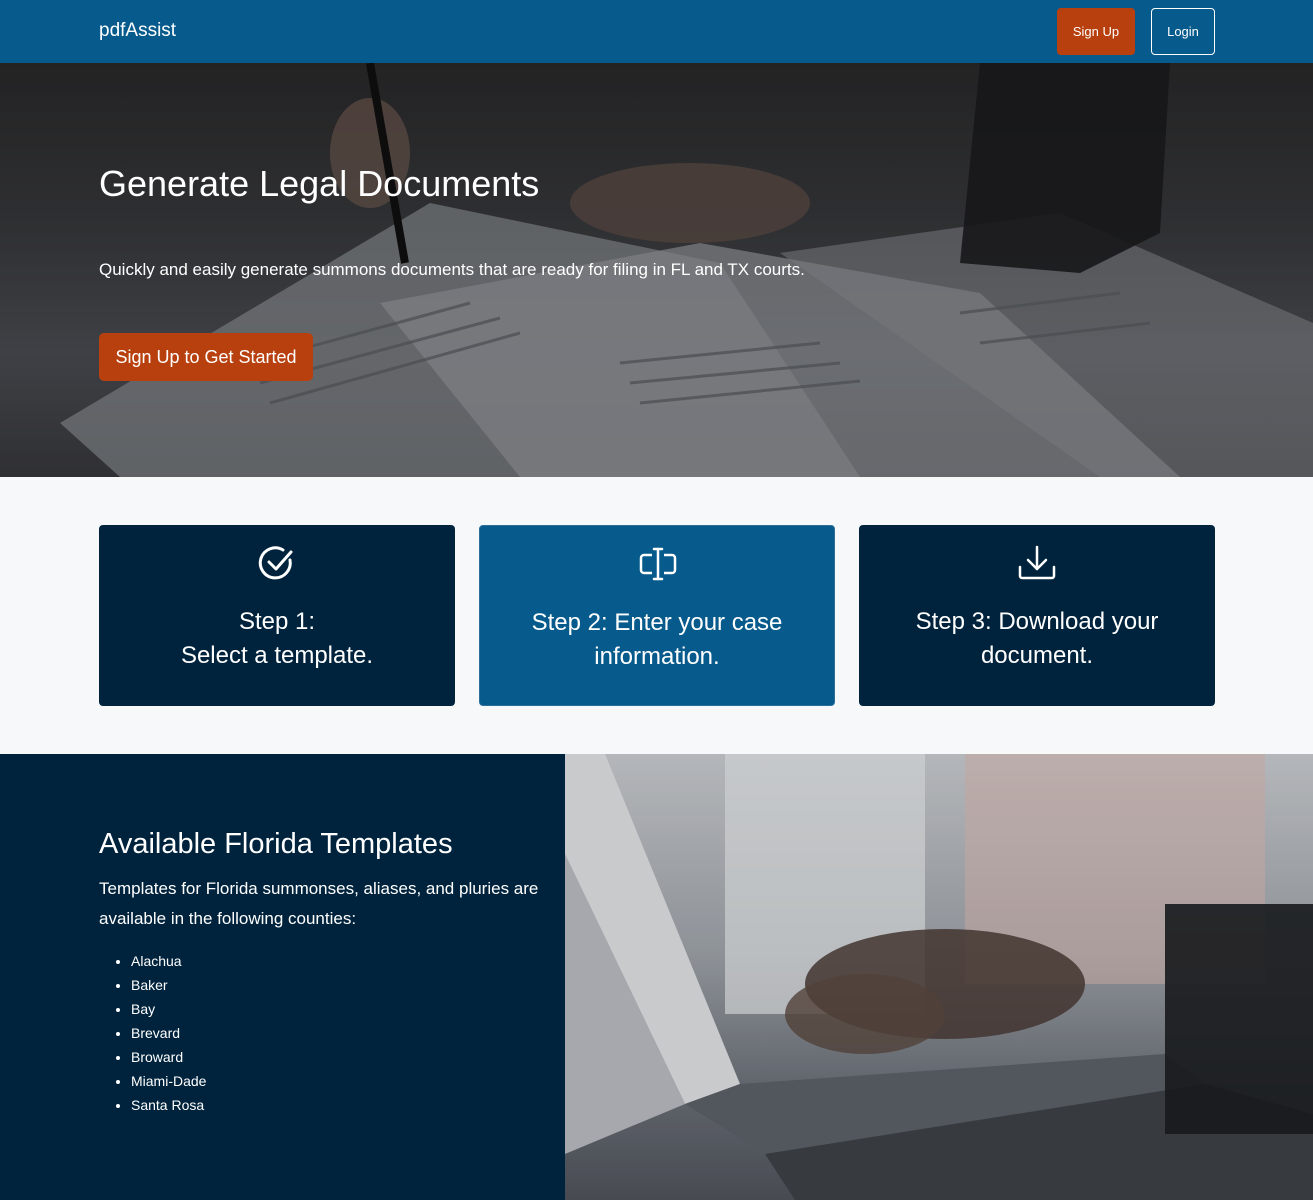 The image size is (1313, 1200). I want to click on step-line-1: Step 3: Download your, so click(1037, 621).